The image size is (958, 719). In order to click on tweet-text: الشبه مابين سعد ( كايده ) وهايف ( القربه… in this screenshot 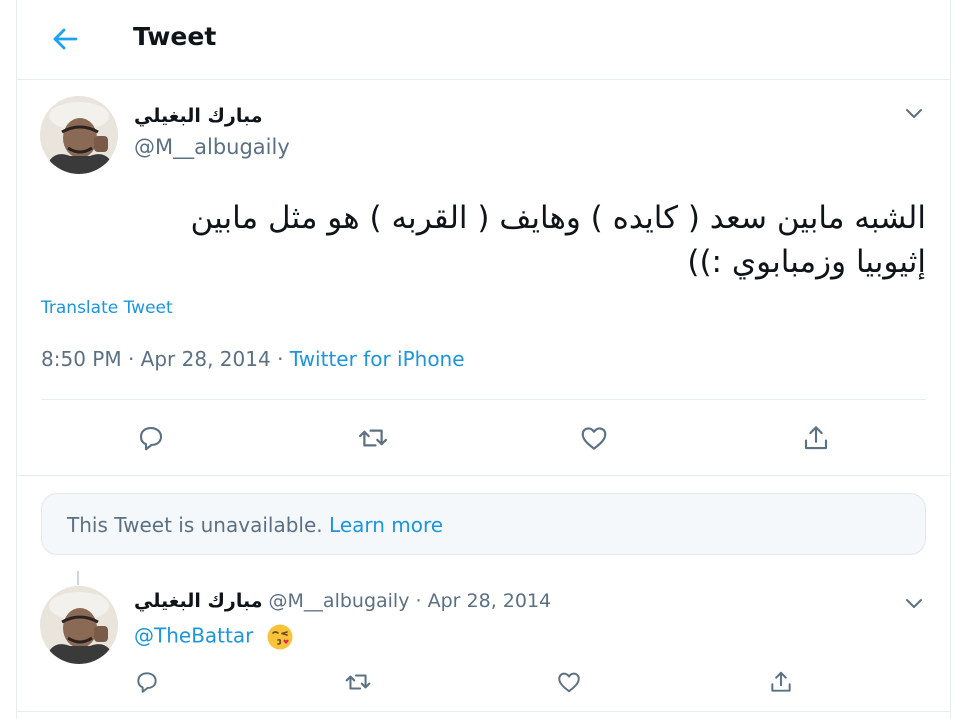, I will do `click(496, 240)`.